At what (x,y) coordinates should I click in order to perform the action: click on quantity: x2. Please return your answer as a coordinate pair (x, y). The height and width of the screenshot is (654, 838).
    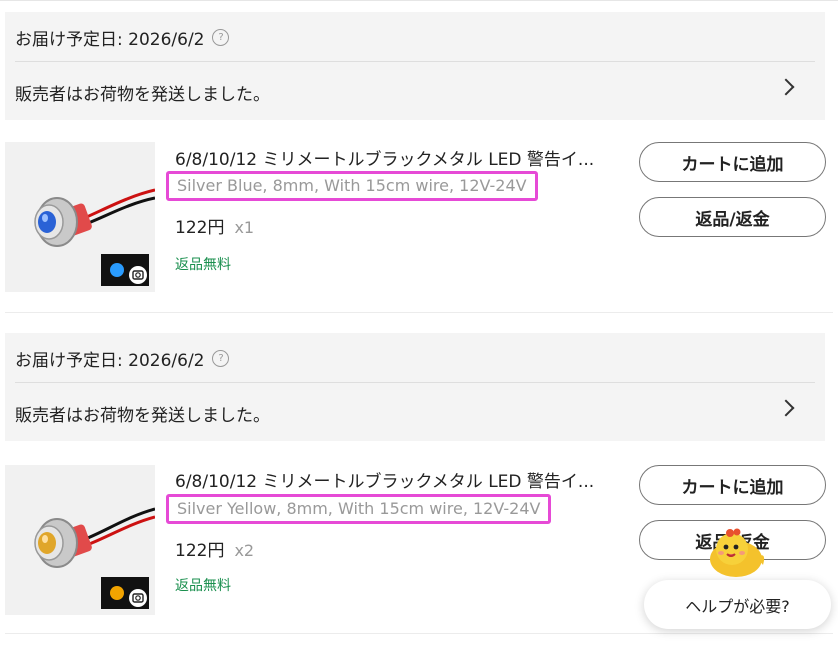
    Looking at the image, I should click on (244, 550).